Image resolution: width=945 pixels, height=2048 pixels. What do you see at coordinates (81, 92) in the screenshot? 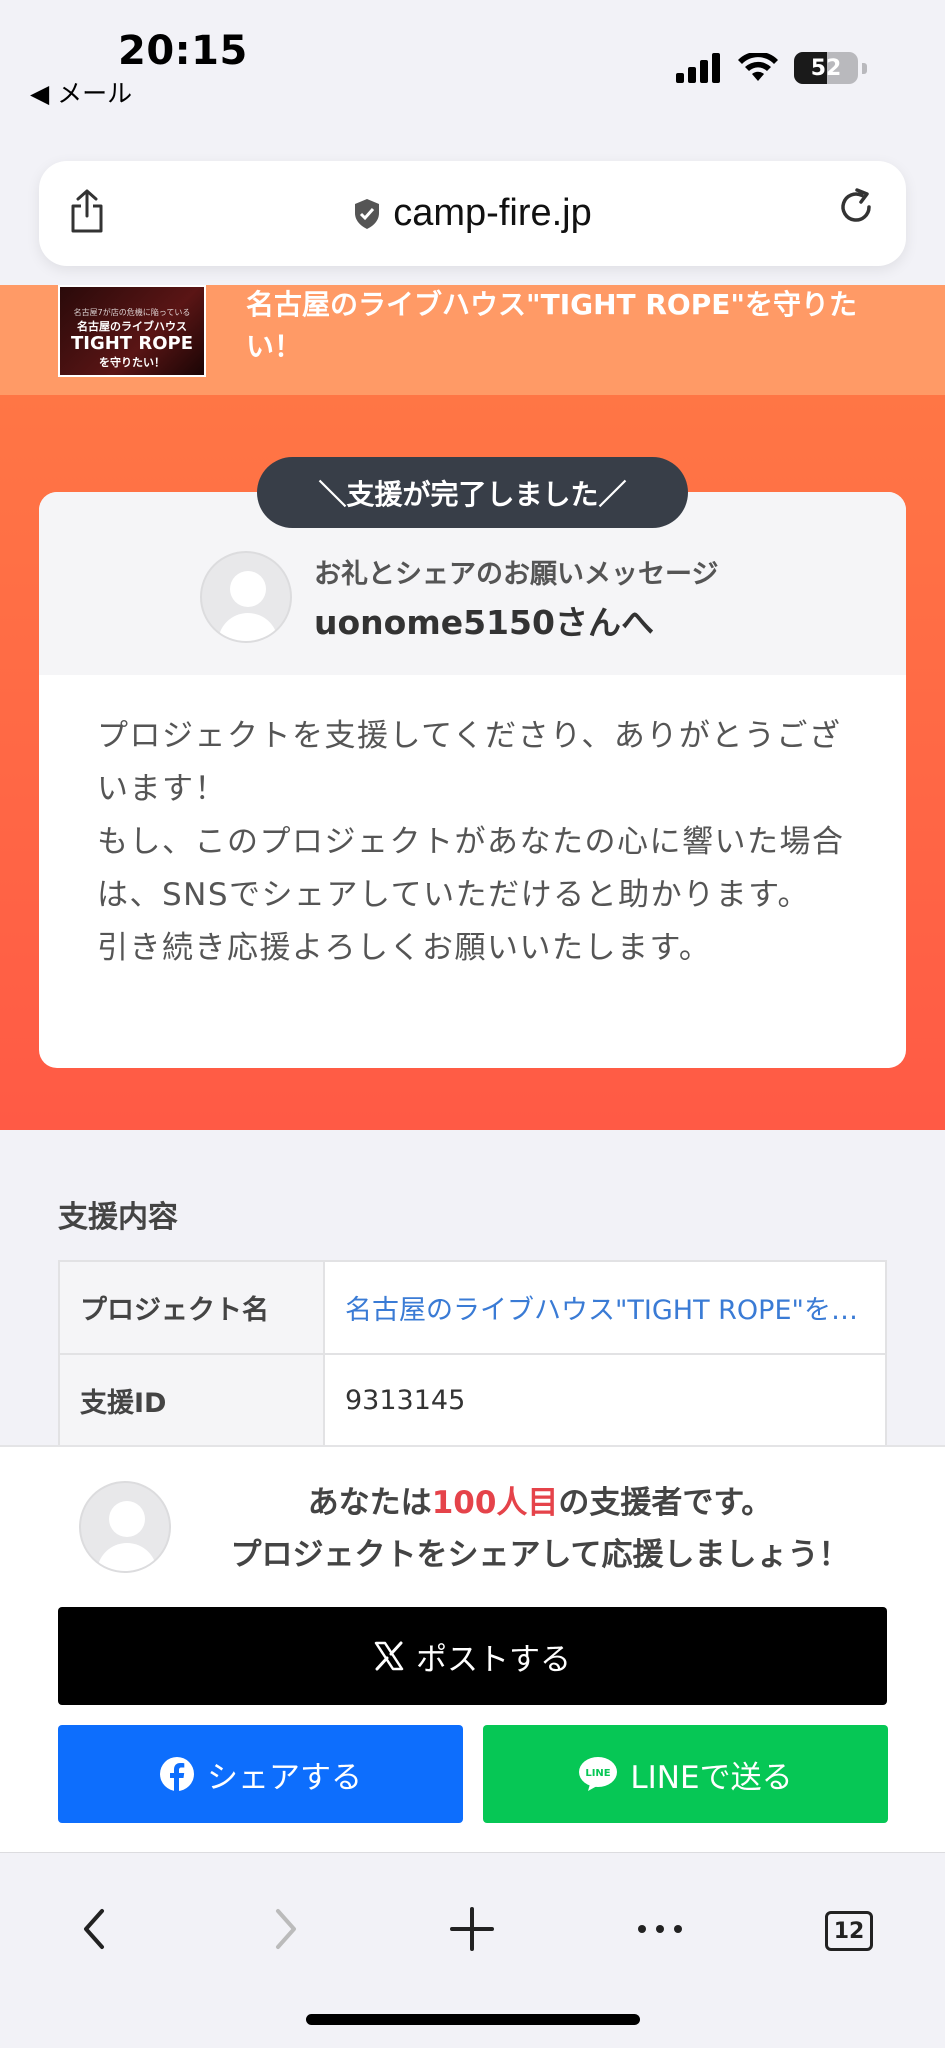
I see `back-to-mail-link: ◀ メール` at bounding box center [81, 92].